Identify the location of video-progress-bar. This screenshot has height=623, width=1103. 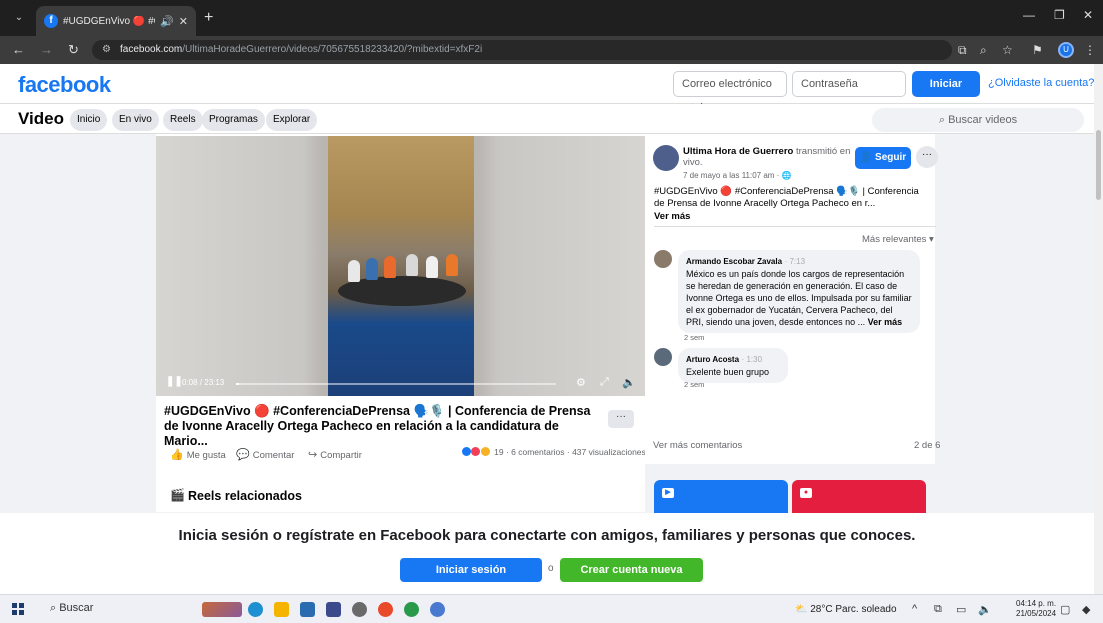
(396, 384).